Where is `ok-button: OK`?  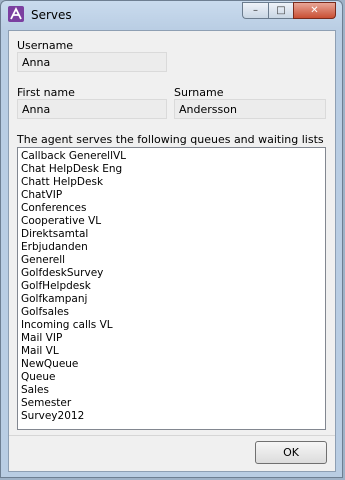
ok-button: OK is located at coordinates (291, 452).